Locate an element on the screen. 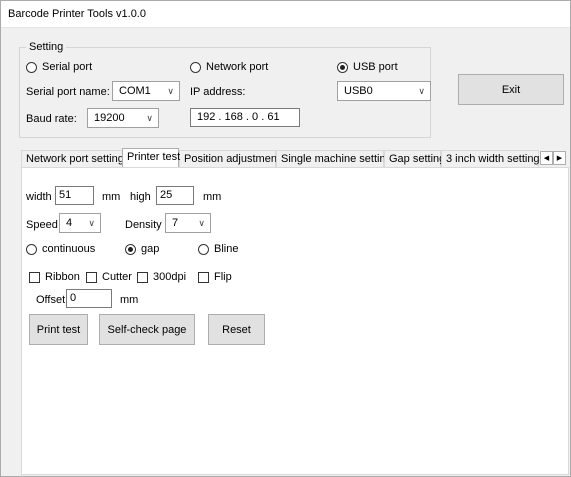 This screenshot has height=477, width=571. tab-position-adjustment: Position adjustment is located at coordinates (229, 158).